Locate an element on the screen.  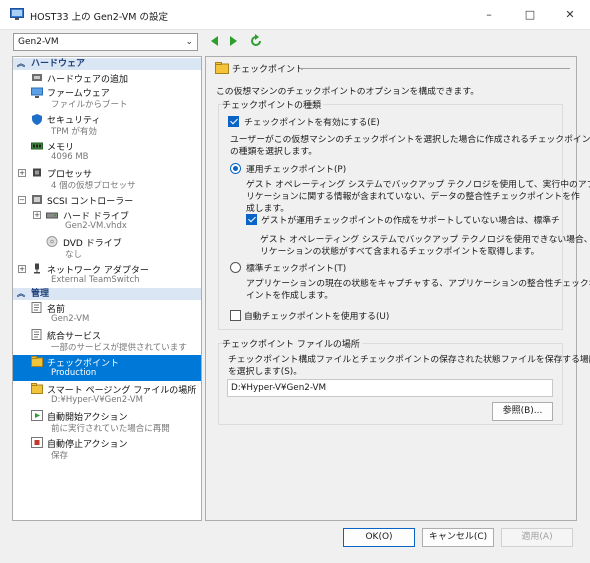
vm-select: Gen2-VM ⌄ is located at coordinates (105, 42).